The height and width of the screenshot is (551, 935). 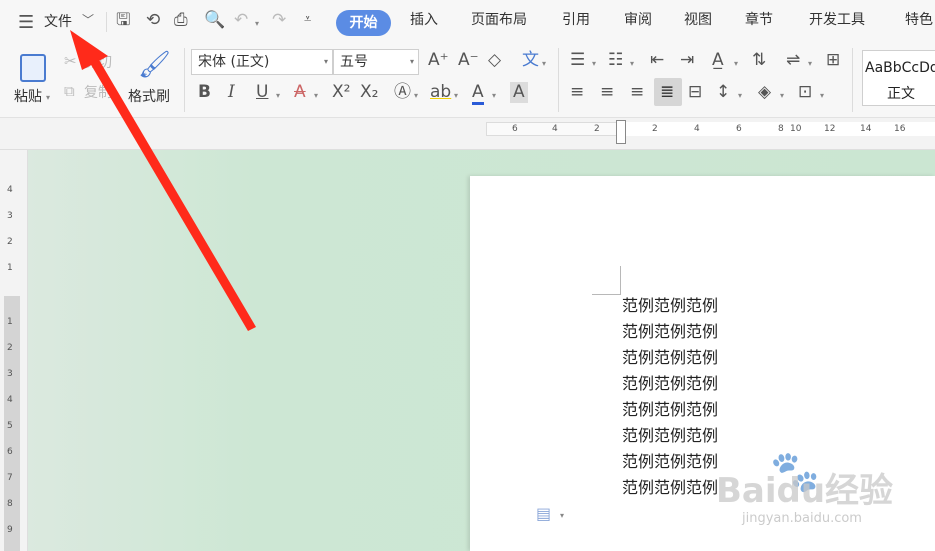 What do you see at coordinates (171, 192) in the screenshot?
I see `arrow-shaft` at bounding box center [171, 192].